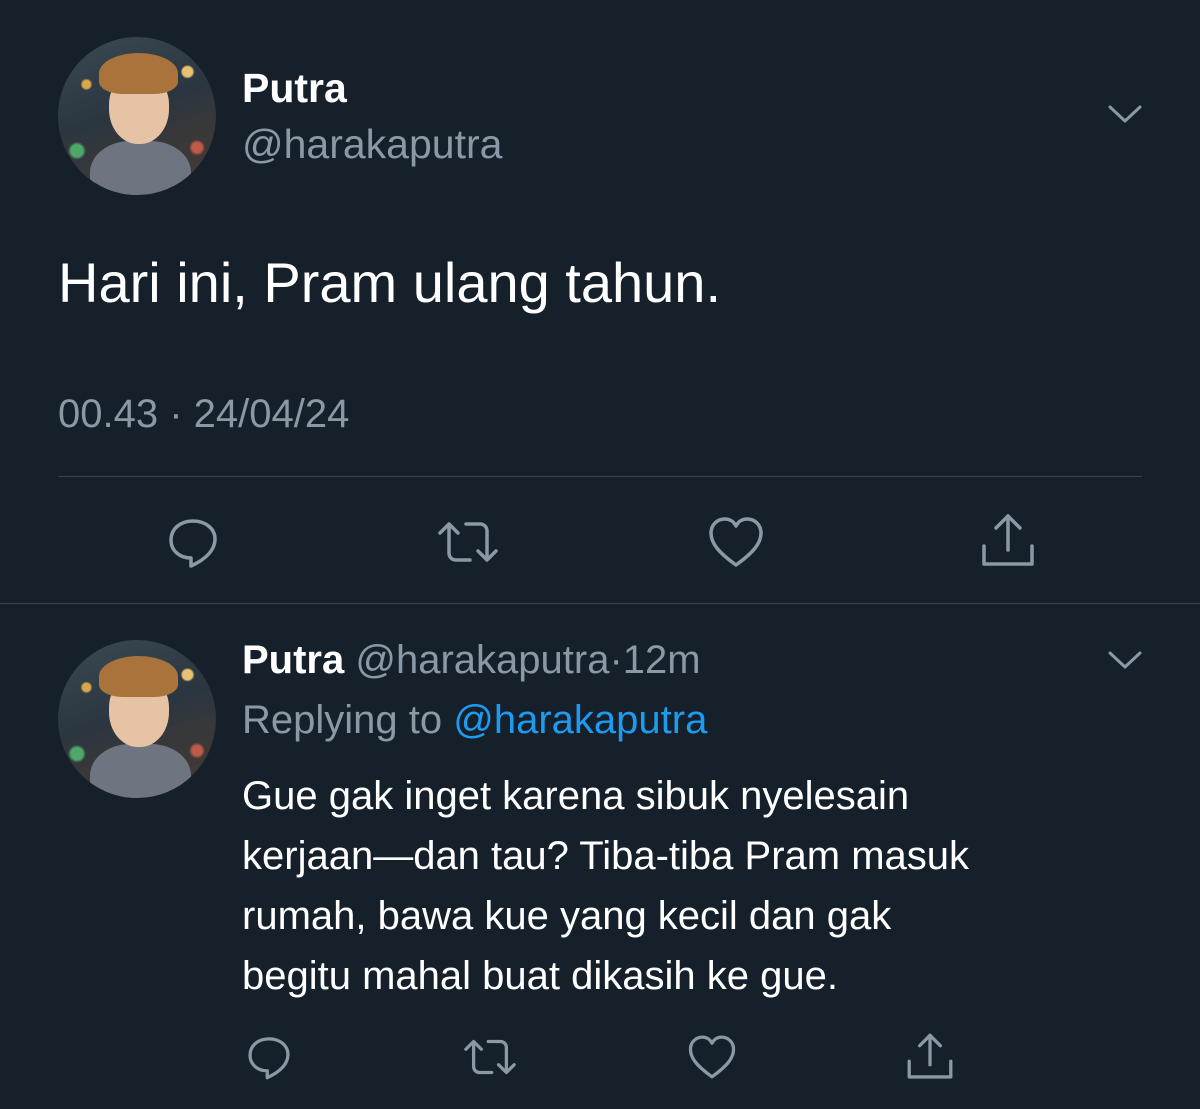 The width and height of the screenshot is (1200, 1109). What do you see at coordinates (342, 720) in the screenshot?
I see `replying-label: Replying to` at bounding box center [342, 720].